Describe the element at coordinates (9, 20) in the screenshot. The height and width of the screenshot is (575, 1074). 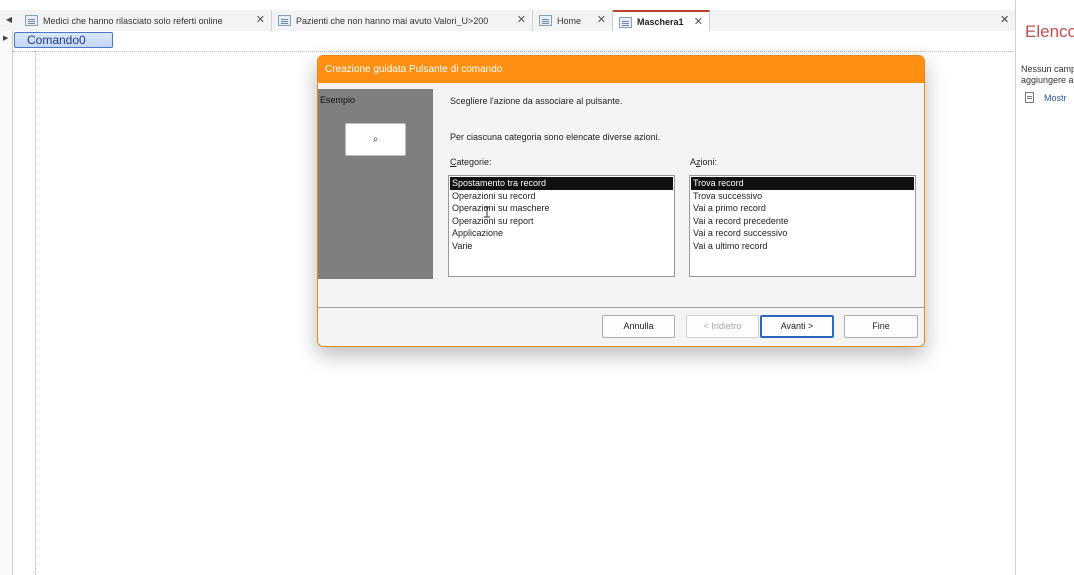
I see `tab-scroll-left-icon: ◀` at that location.